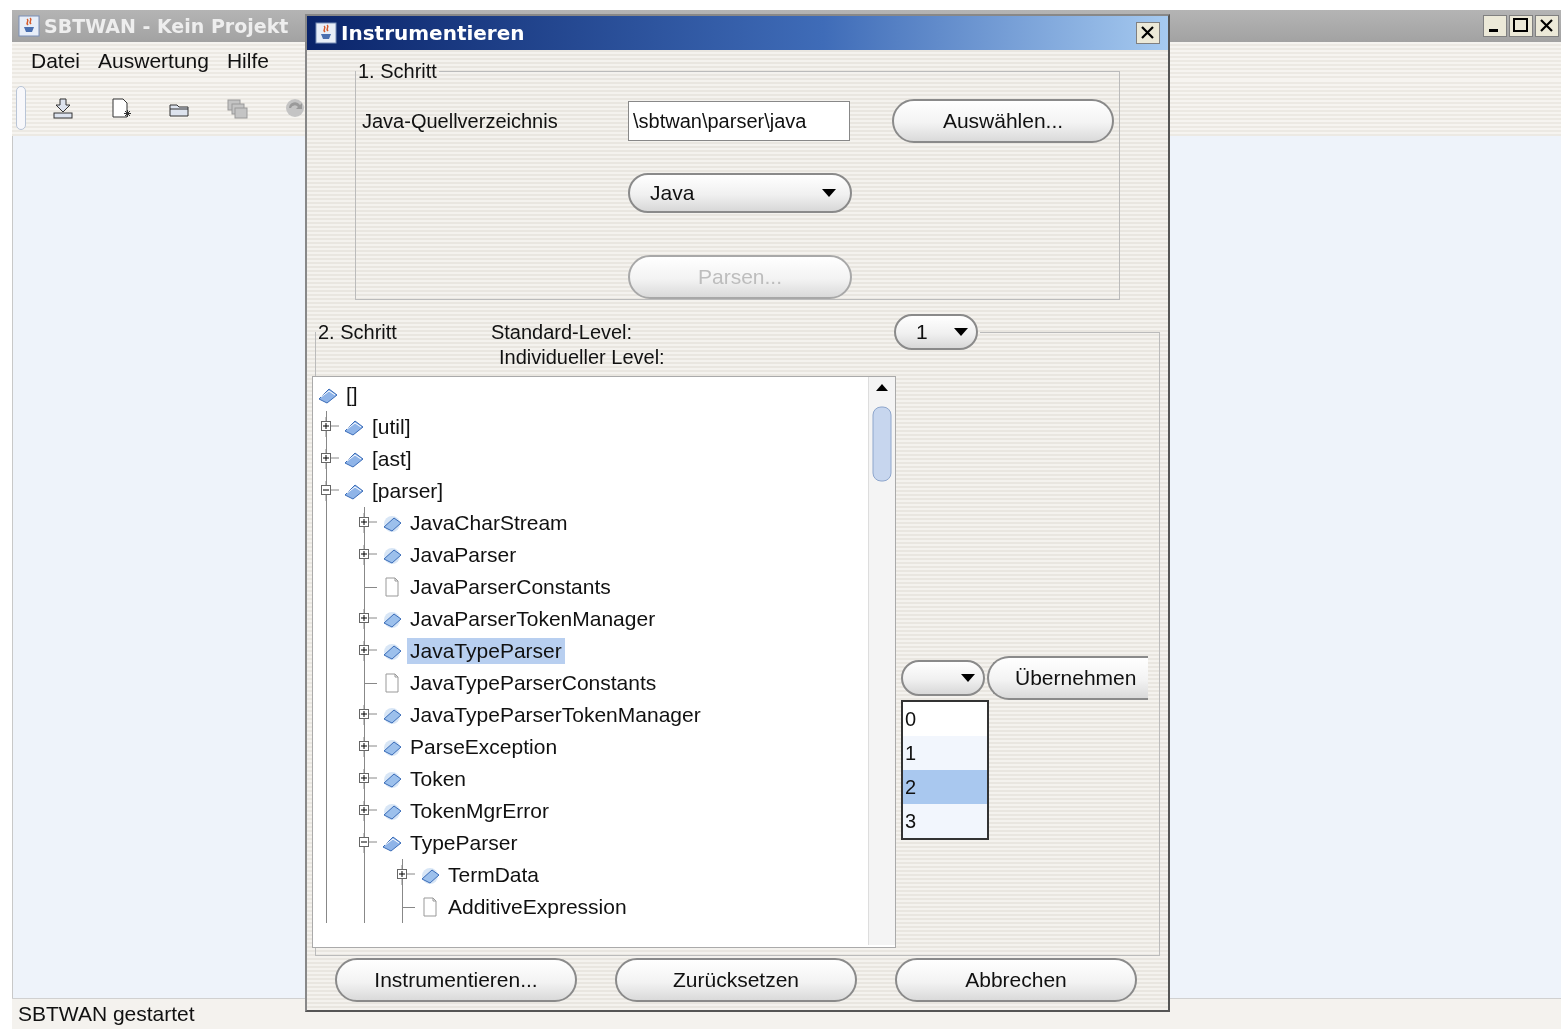 This screenshot has height=1029, width=1561. What do you see at coordinates (740, 193) in the screenshot?
I see `language-dropdown: Java` at bounding box center [740, 193].